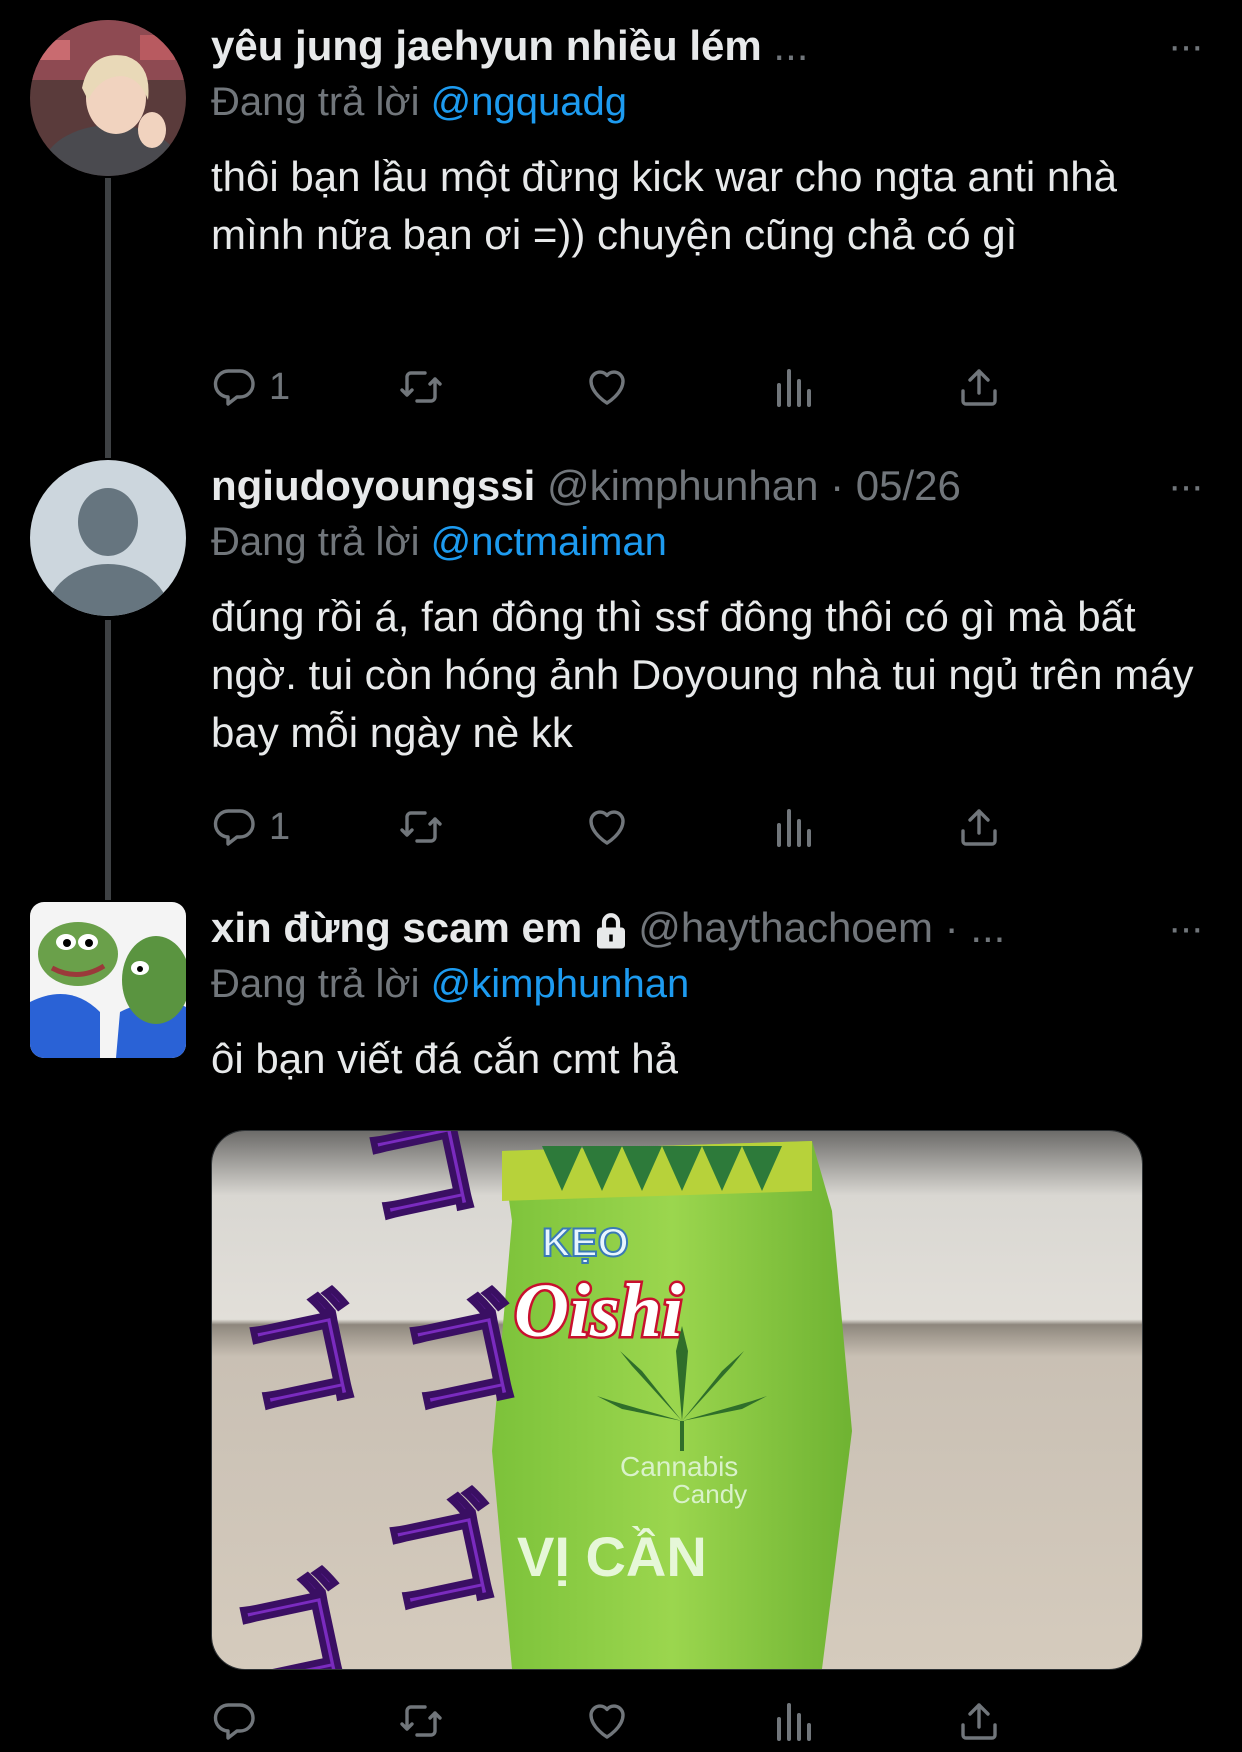  I want to click on candy-product: Cannabis, so click(679, 1466).